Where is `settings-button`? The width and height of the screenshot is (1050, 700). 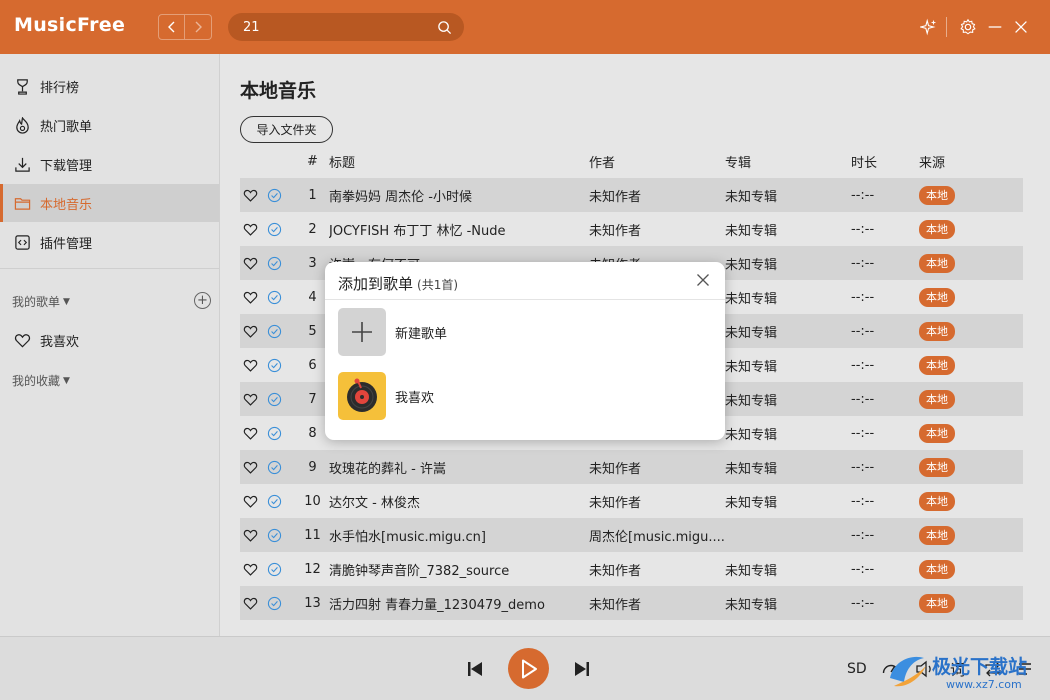
settings-button is located at coordinates (968, 27).